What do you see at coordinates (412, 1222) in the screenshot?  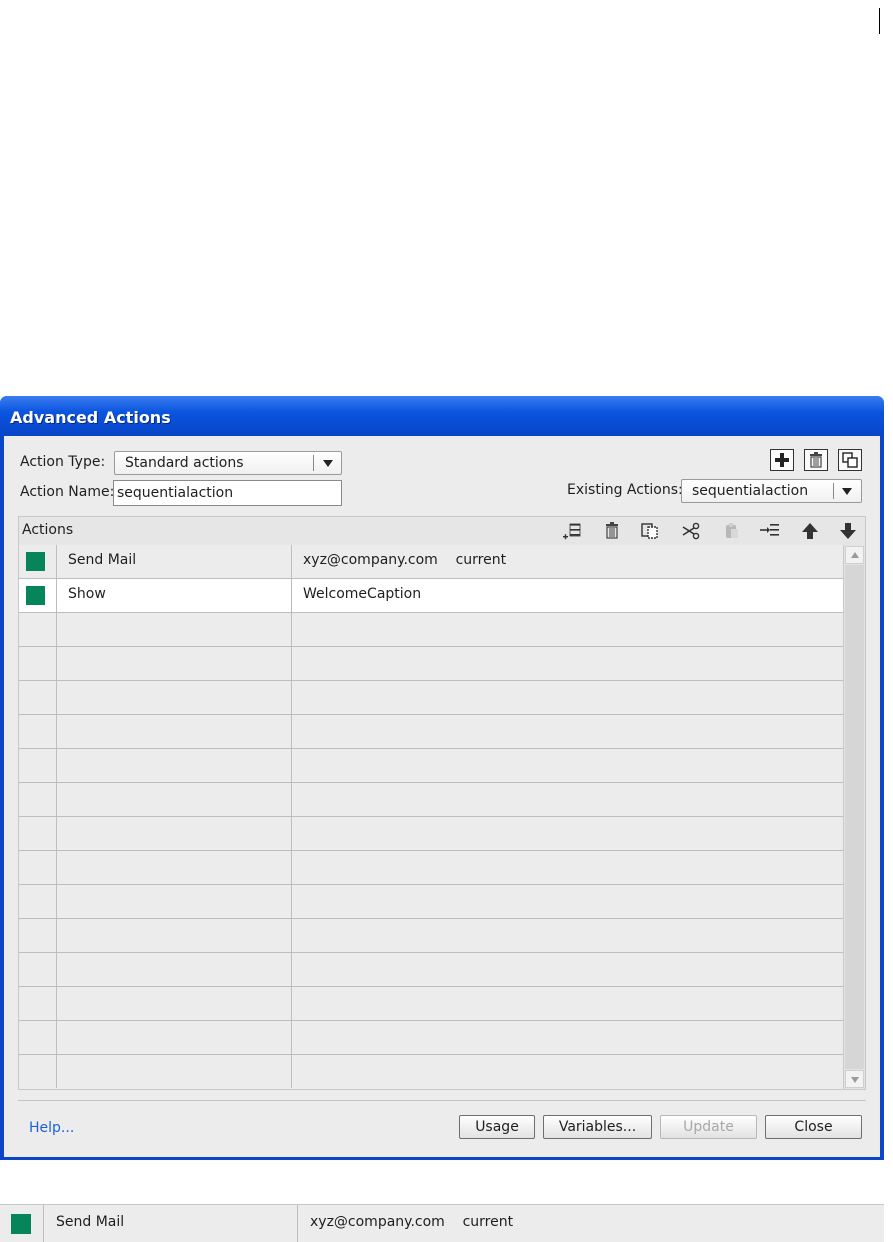 I see `excerpt-target: xyz@company.com current` at bounding box center [412, 1222].